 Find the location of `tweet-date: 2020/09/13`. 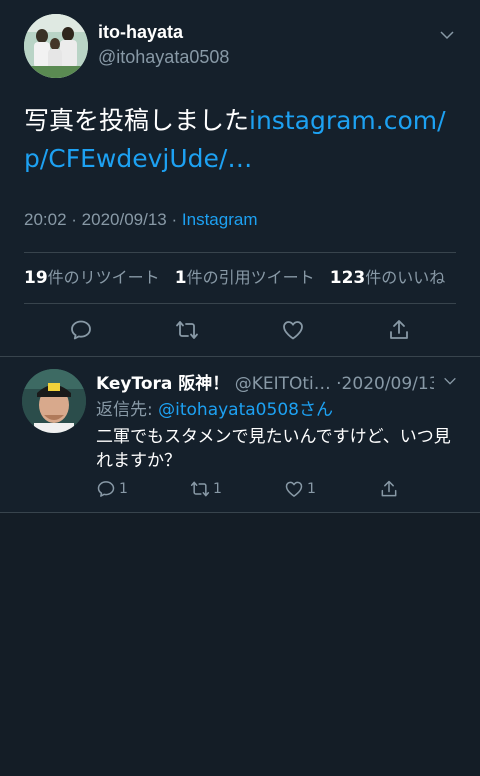

tweet-date: 2020/09/13 is located at coordinates (124, 219).